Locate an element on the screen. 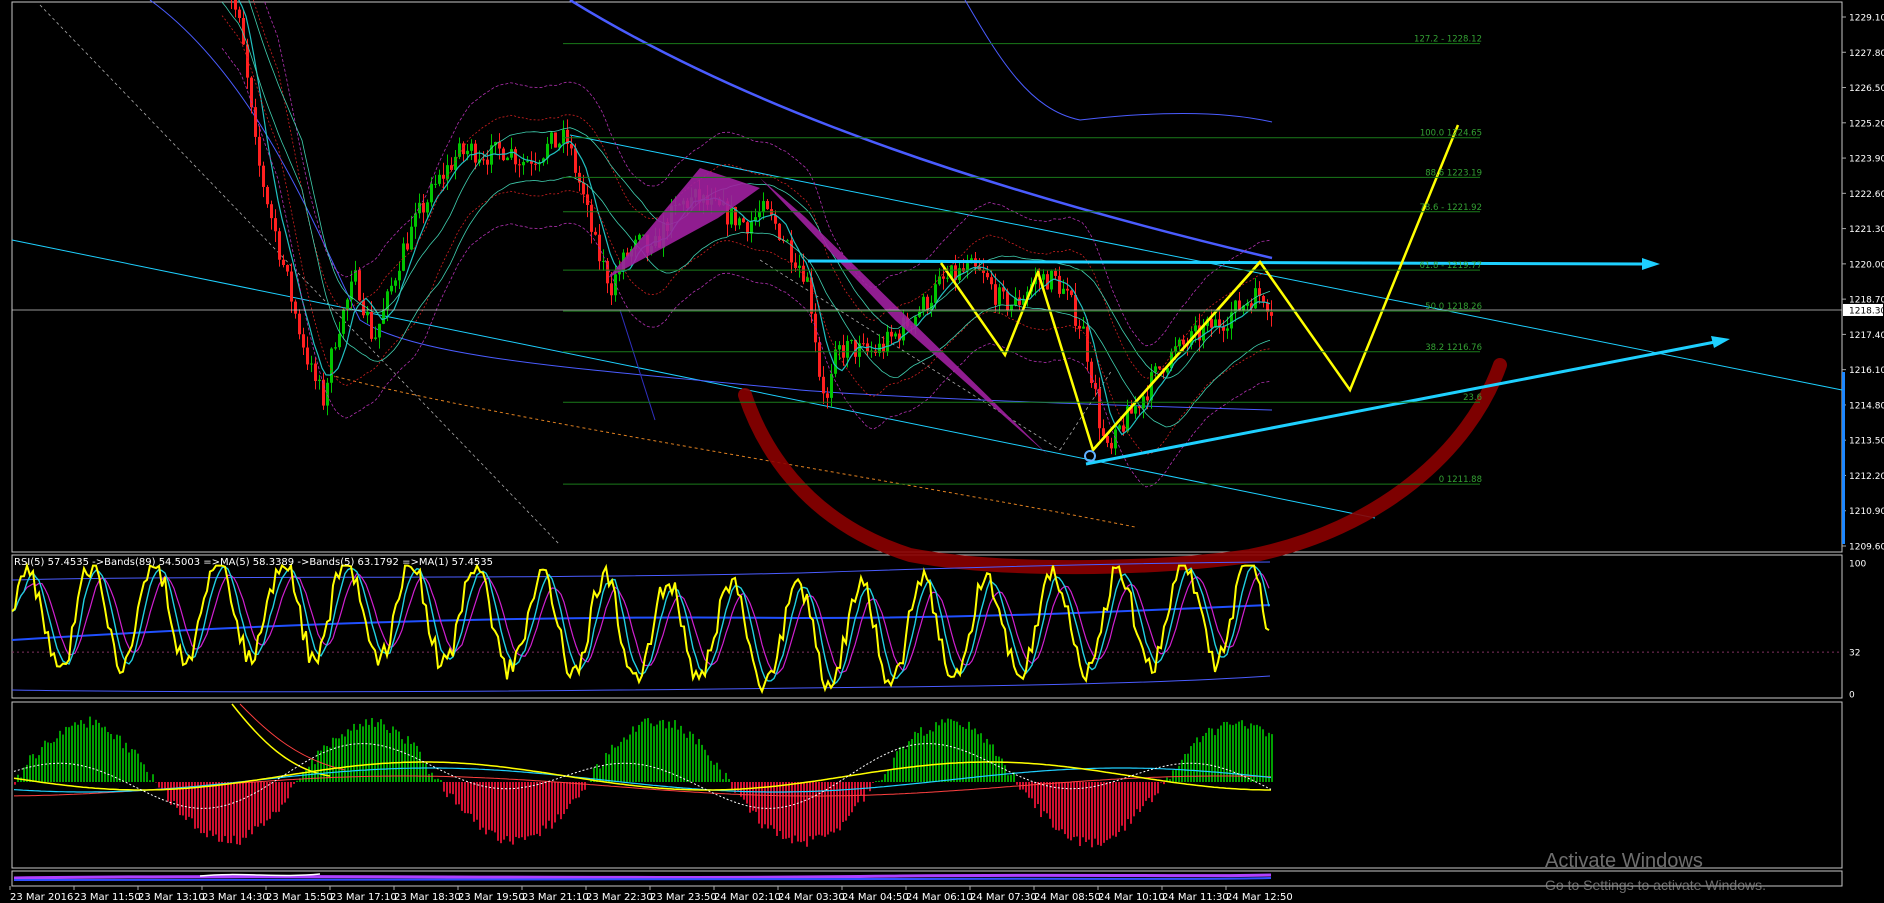 Image resolution: width=1884 pixels, height=903 pixels. fib-label: 0 1211.88 is located at coordinates (1460, 480).